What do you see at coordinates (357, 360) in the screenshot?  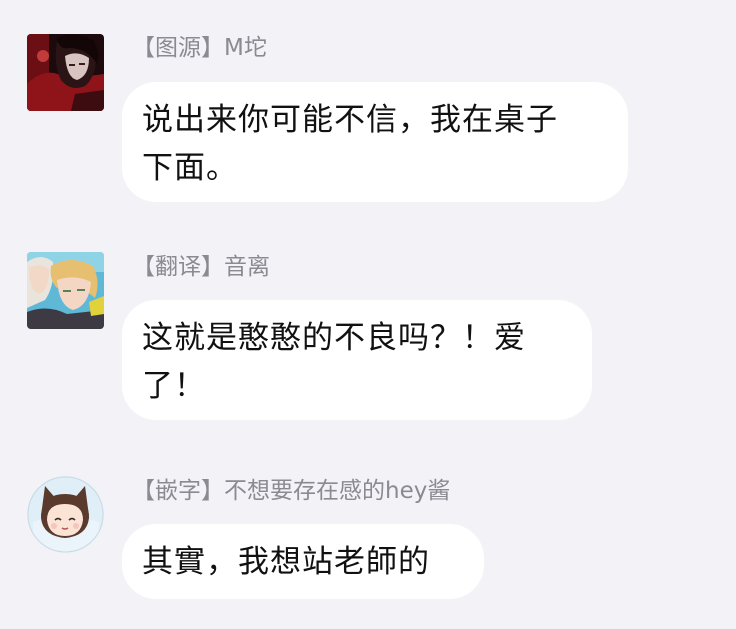 I see `message-bubble: 这就是憨憨的不良吗？！爱 了！` at bounding box center [357, 360].